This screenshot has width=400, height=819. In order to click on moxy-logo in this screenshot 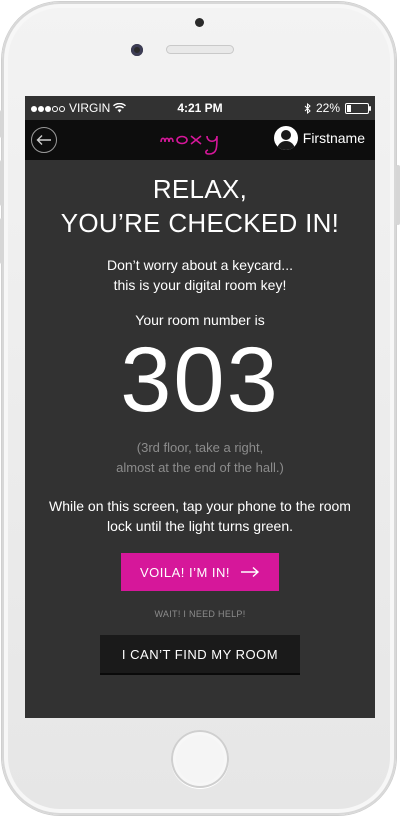, I will do `click(189, 145)`.